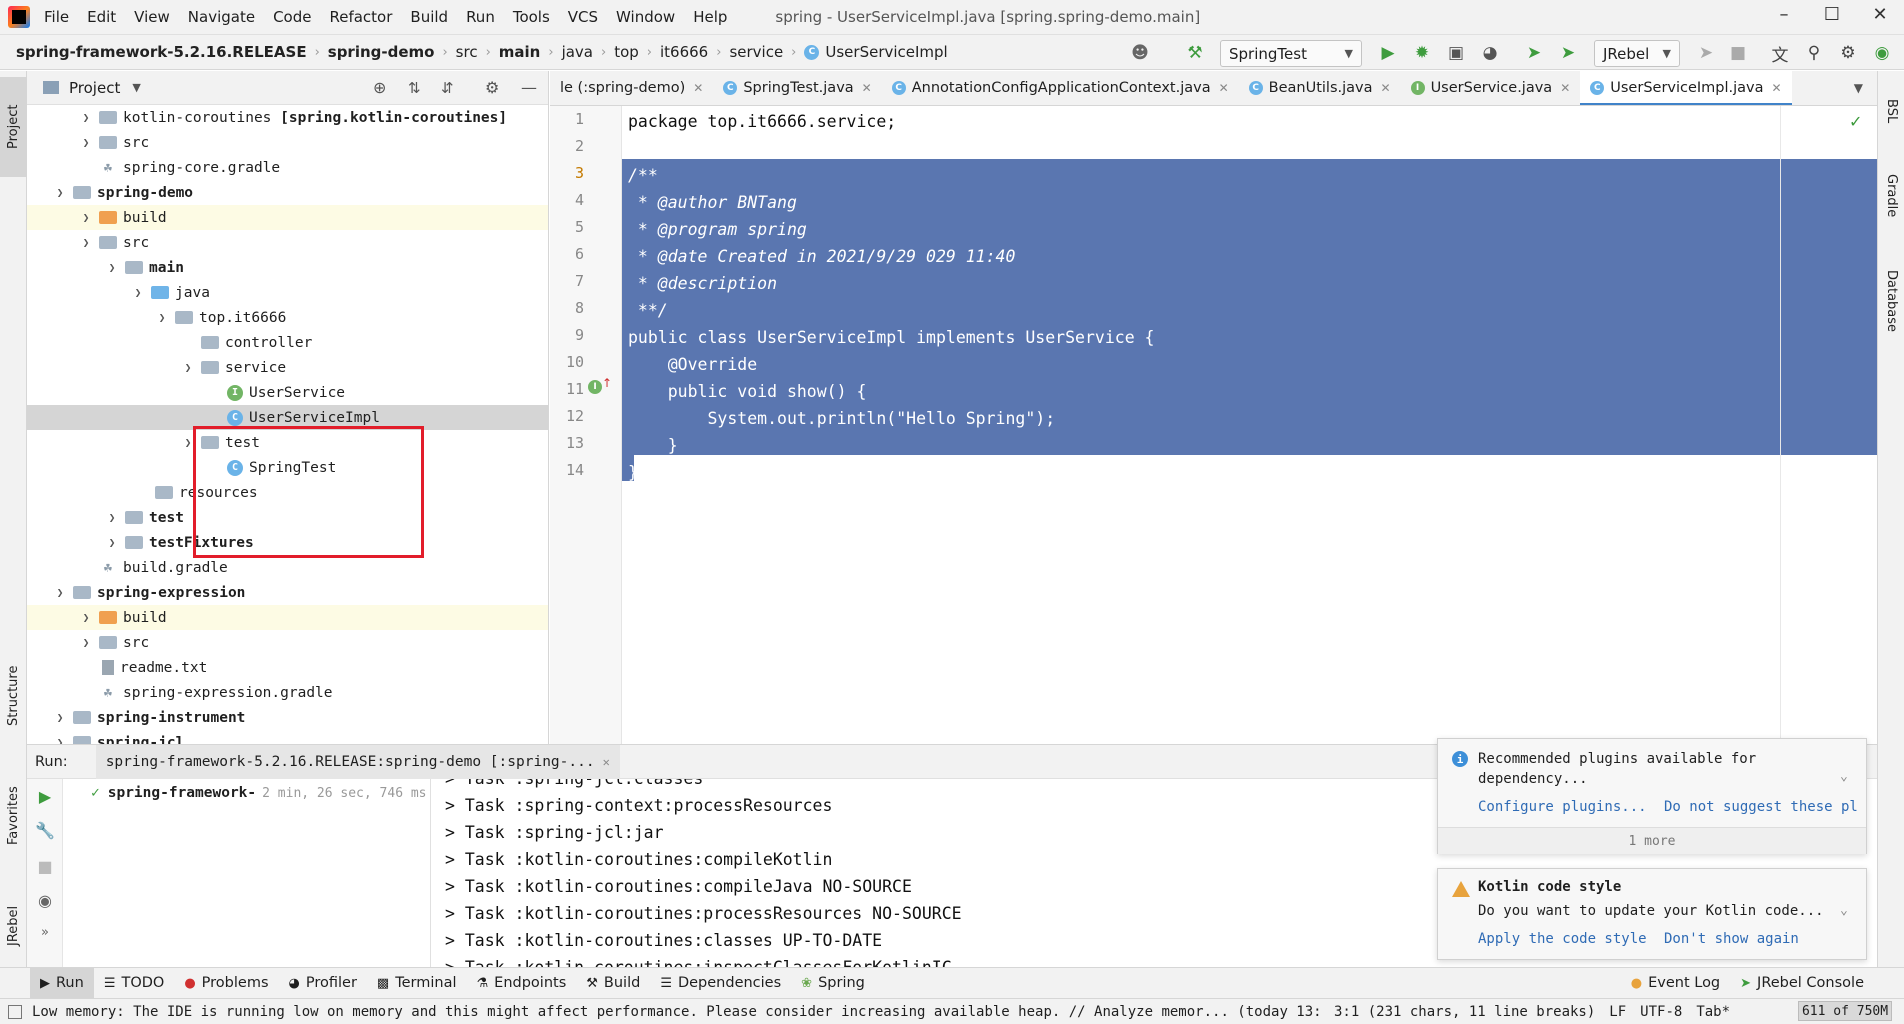 The image size is (1904, 1024). What do you see at coordinates (577, 52) in the screenshot?
I see `breadcrumb-item: java` at bounding box center [577, 52].